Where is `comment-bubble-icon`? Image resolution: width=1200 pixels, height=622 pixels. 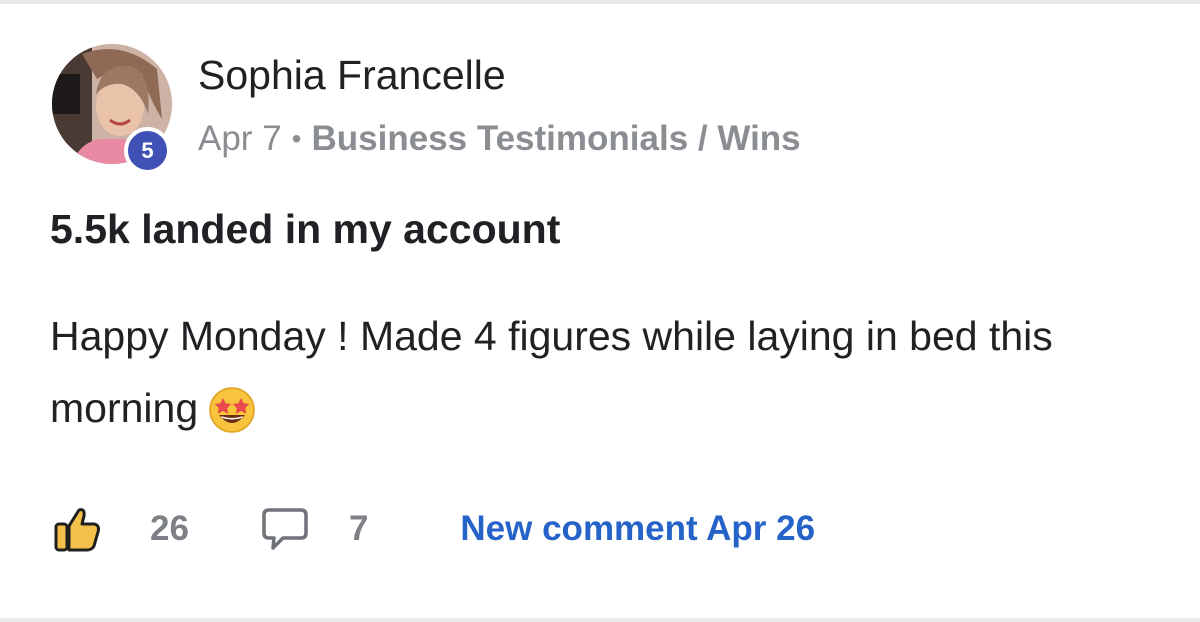
comment-bubble-icon is located at coordinates (285, 529).